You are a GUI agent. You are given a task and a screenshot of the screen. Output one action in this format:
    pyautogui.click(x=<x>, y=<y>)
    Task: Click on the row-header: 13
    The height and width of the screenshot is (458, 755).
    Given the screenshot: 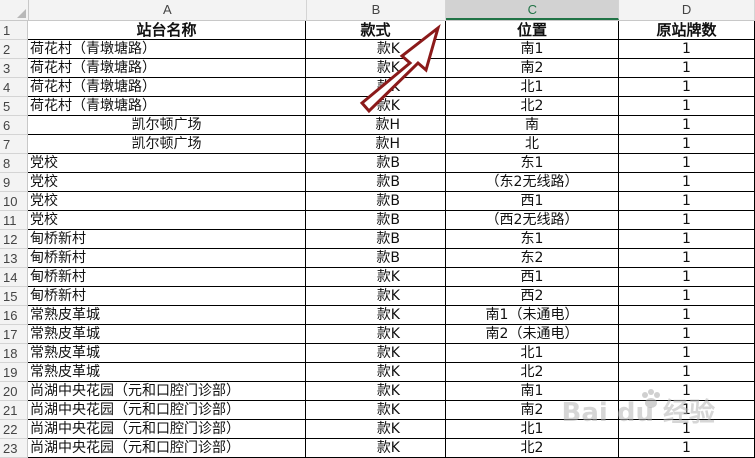 What is the action you would take?
    pyautogui.click(x=14, y=258)
    